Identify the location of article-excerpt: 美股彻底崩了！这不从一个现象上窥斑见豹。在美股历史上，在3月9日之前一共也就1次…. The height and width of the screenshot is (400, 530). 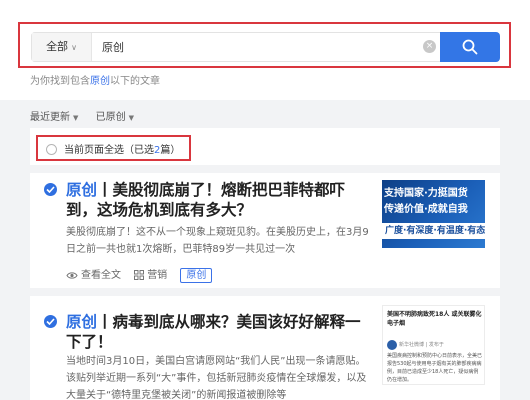
(217, 241).